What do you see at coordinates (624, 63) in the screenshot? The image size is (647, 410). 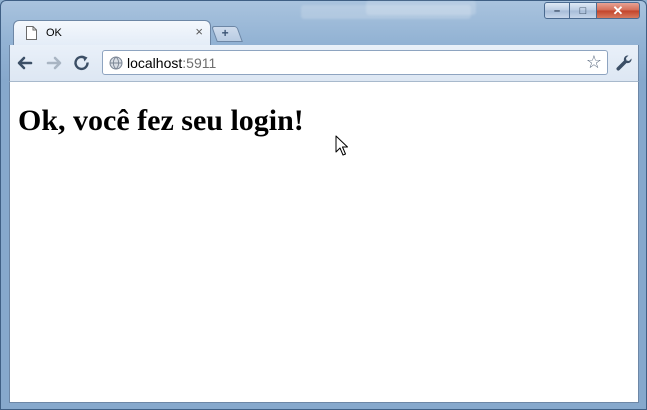 I see `wrench-icon` at bounding box center [624, 63].